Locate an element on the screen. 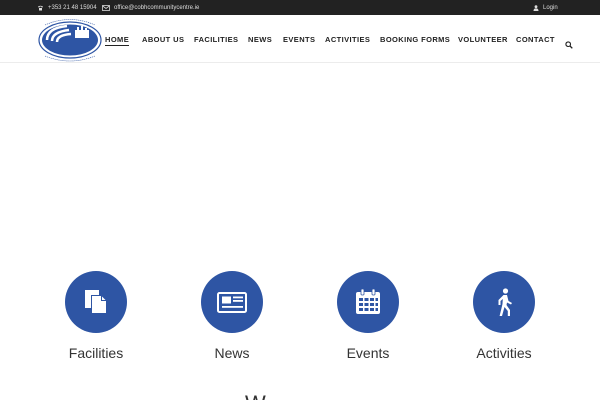  phone-icon is located at coordinates (40, 7).